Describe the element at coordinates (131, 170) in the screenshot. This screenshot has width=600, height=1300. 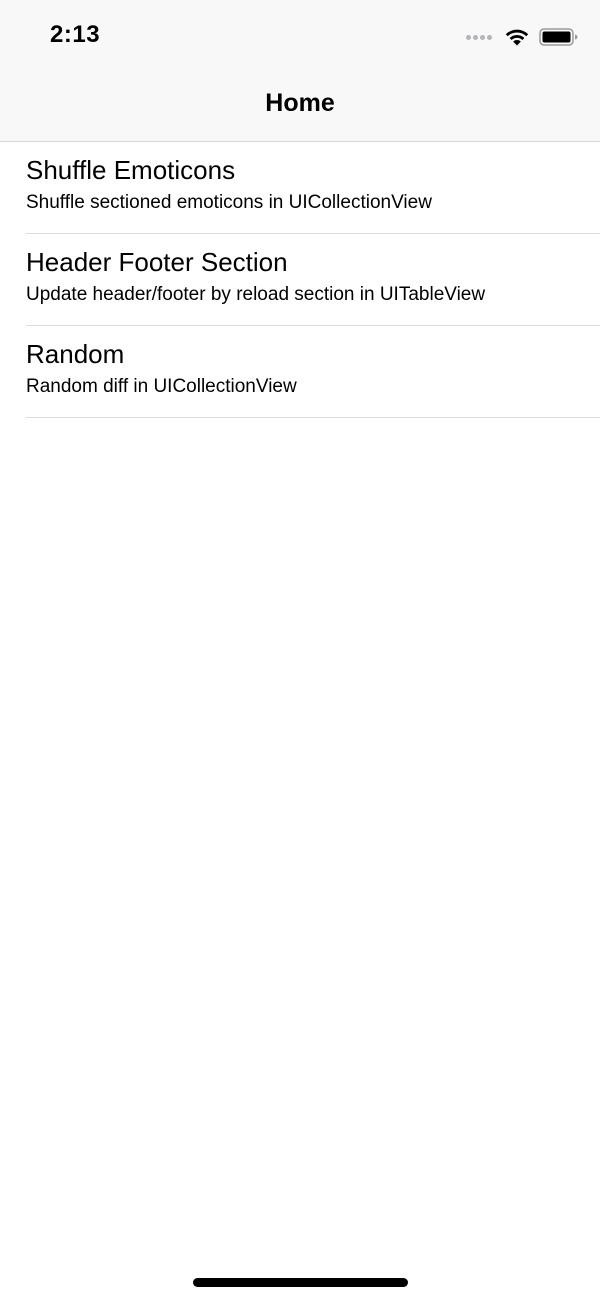
I see `list-item-title: Shuffle Emoticons` at that location.